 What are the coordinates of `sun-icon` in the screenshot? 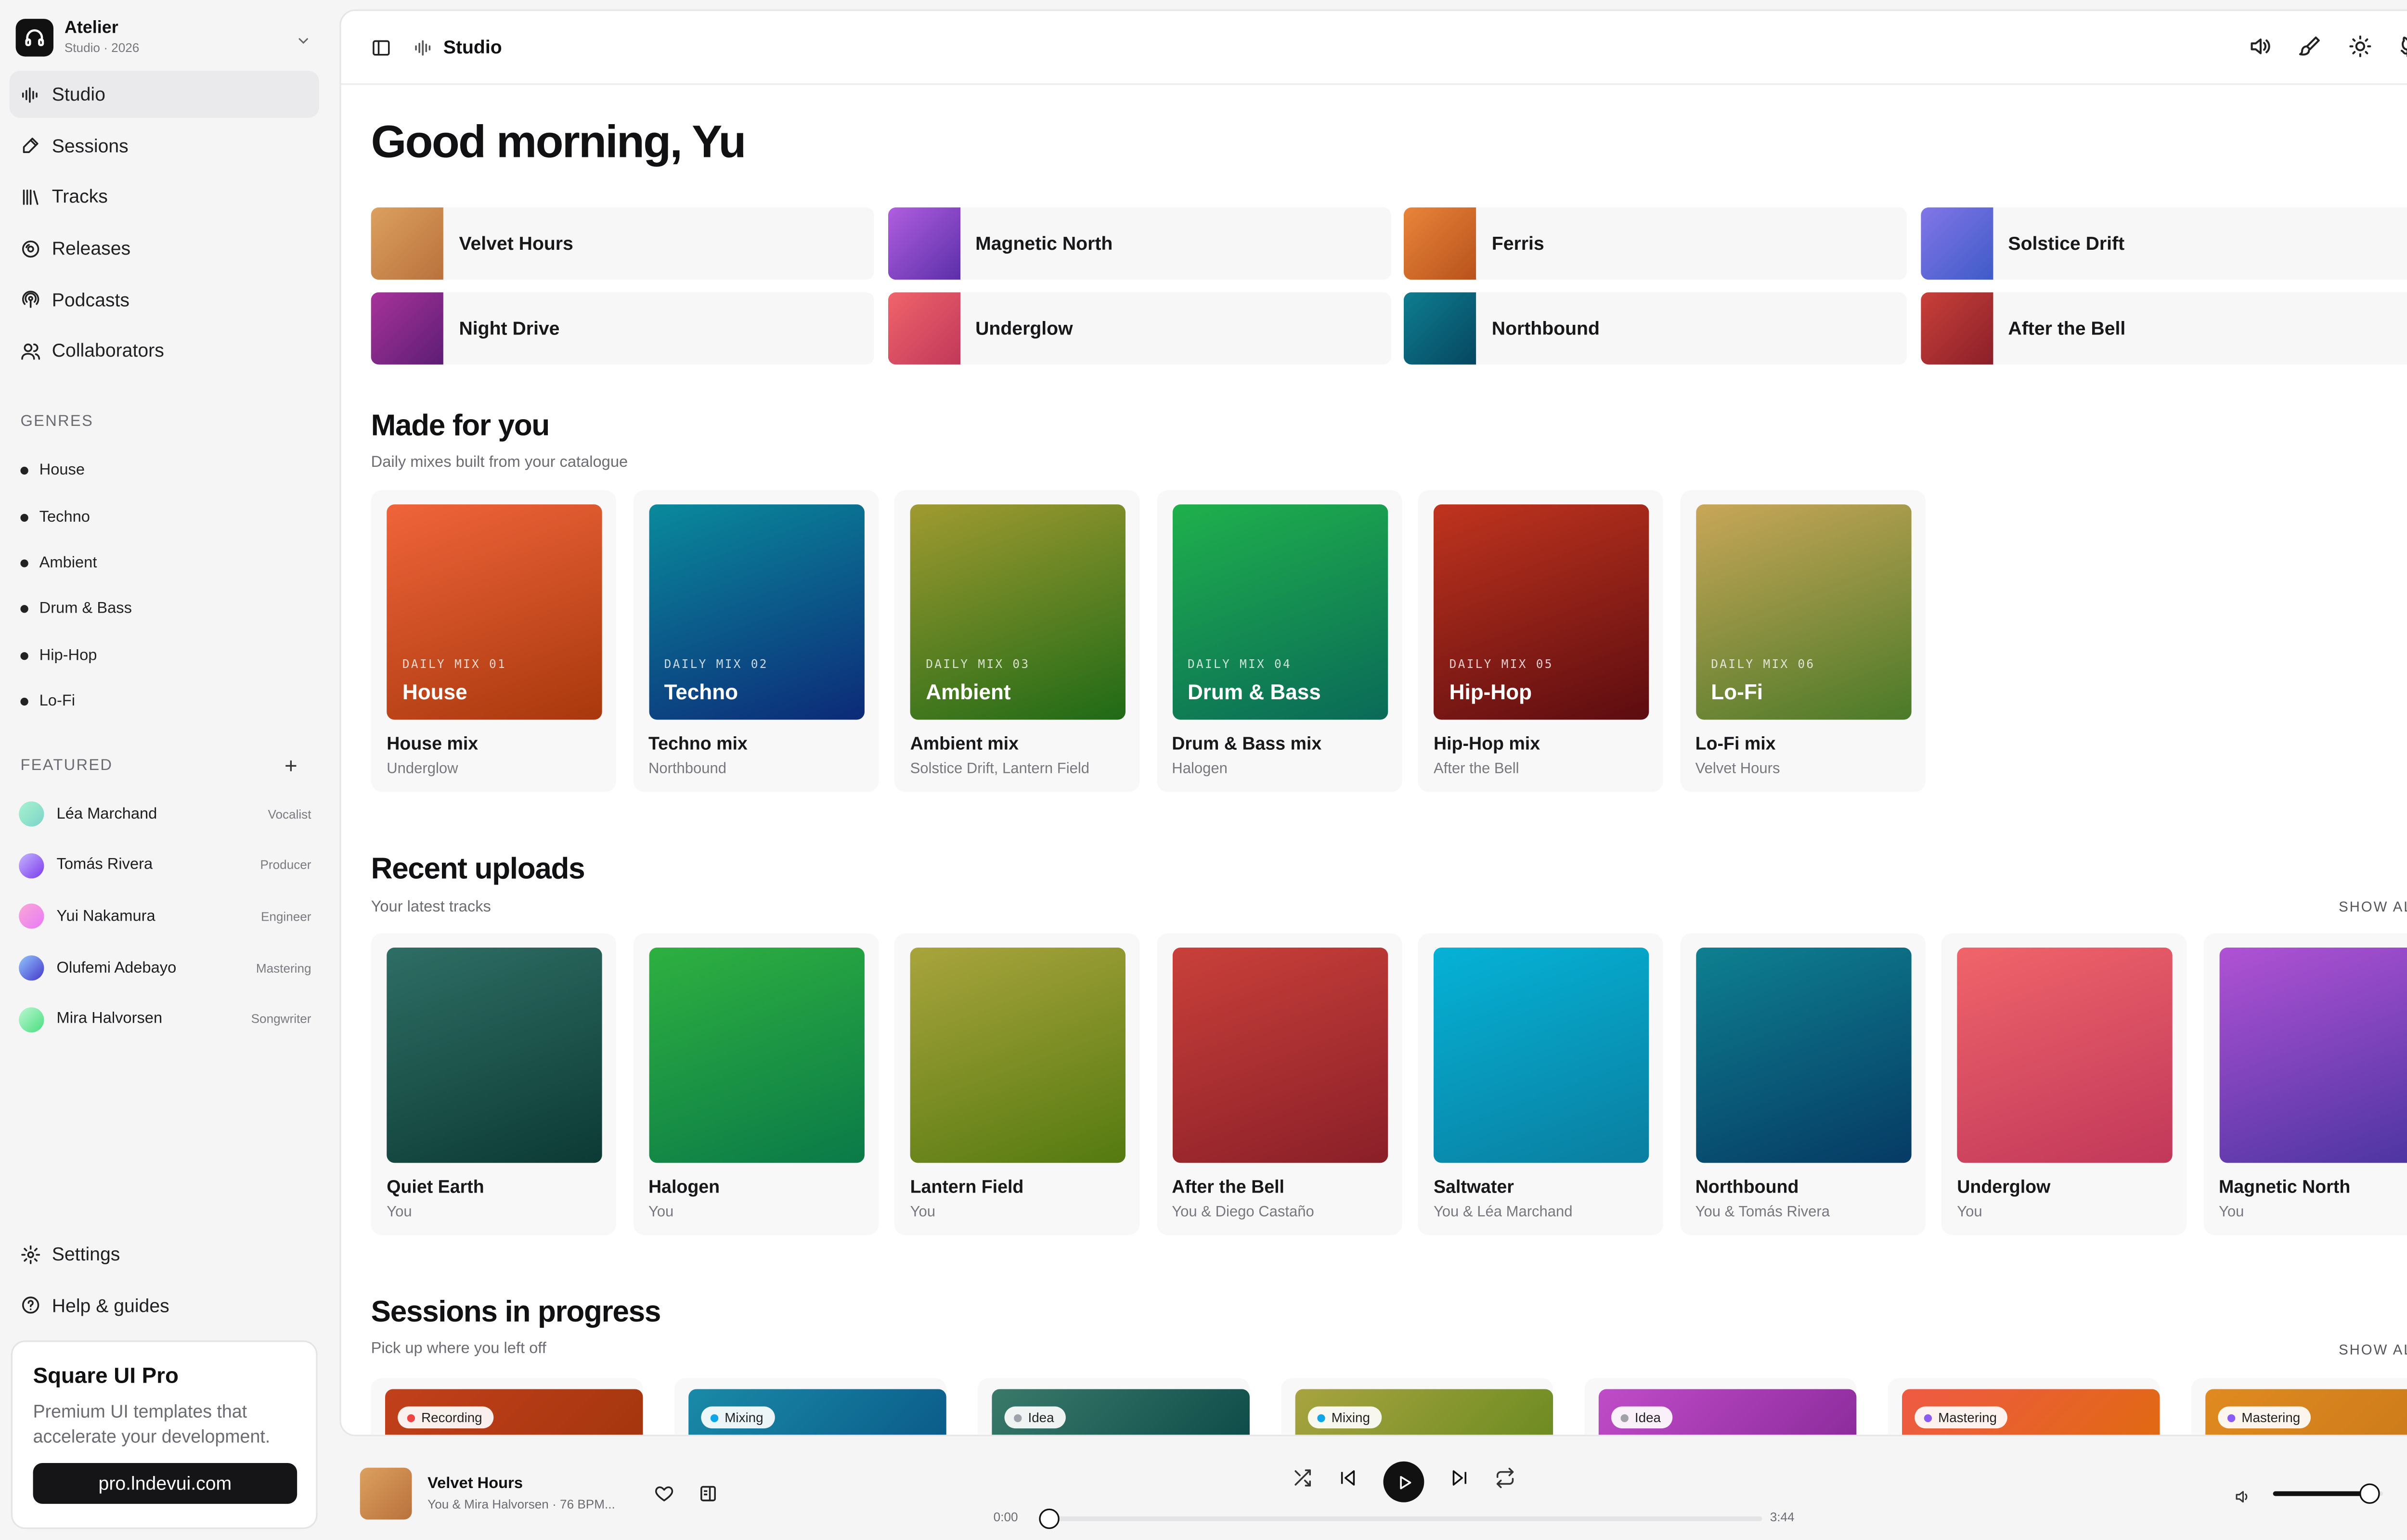 It's located at (2360, 50).